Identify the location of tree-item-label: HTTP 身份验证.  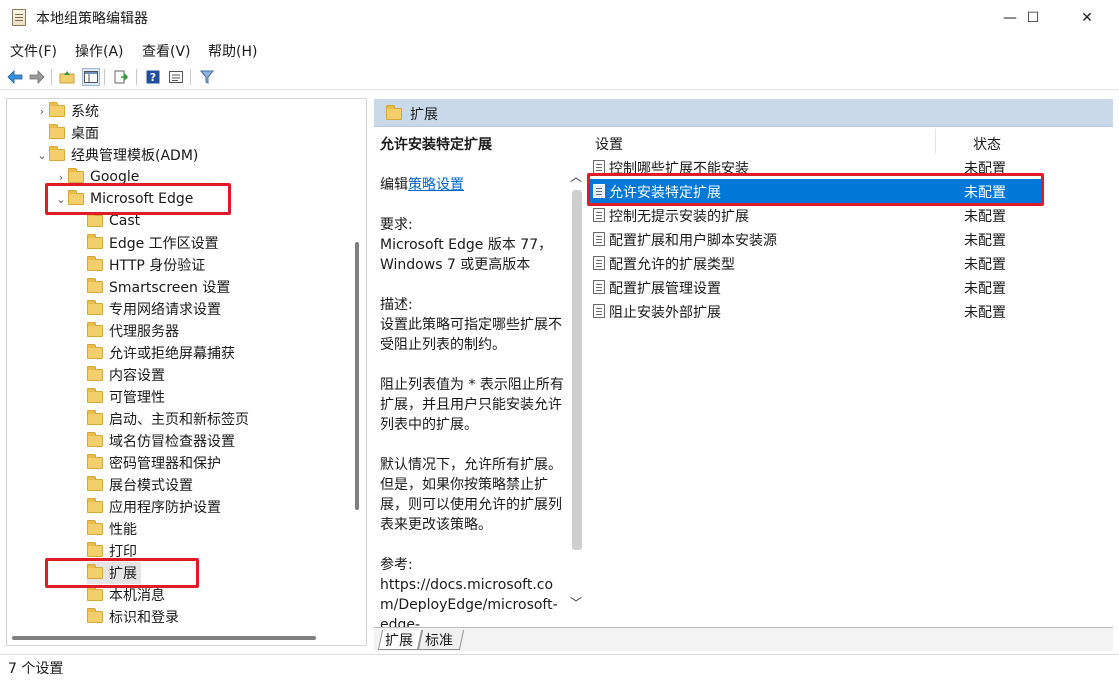
(157, 266).